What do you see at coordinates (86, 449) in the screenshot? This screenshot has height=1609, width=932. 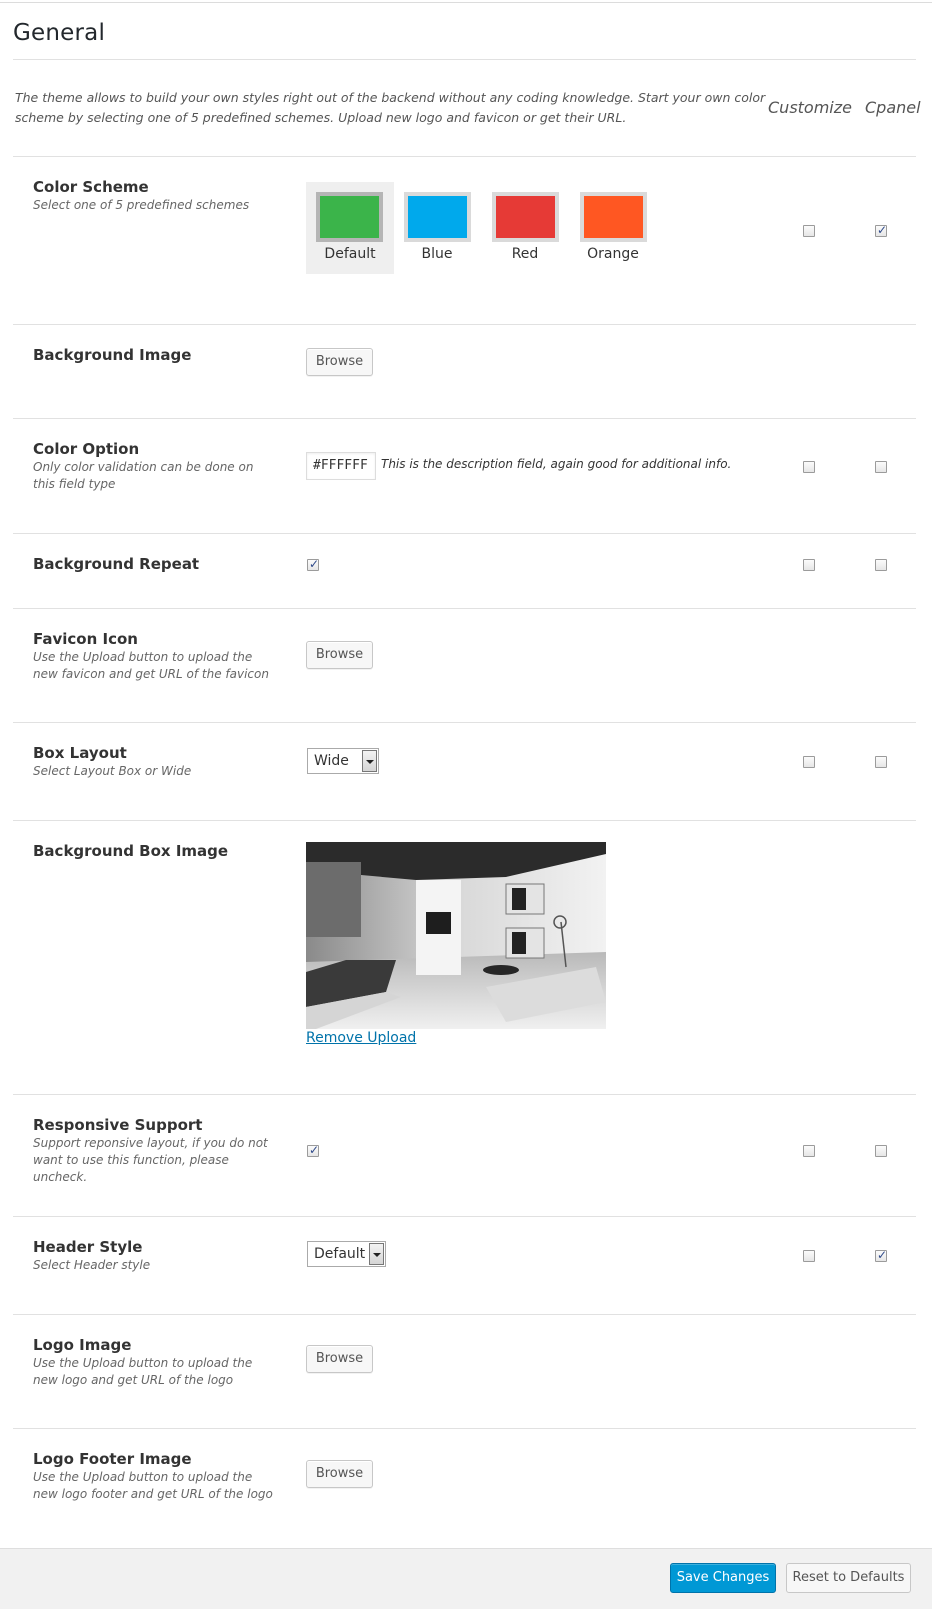 I see `color-option-label: Color Option` at bounding box center [86, 449].